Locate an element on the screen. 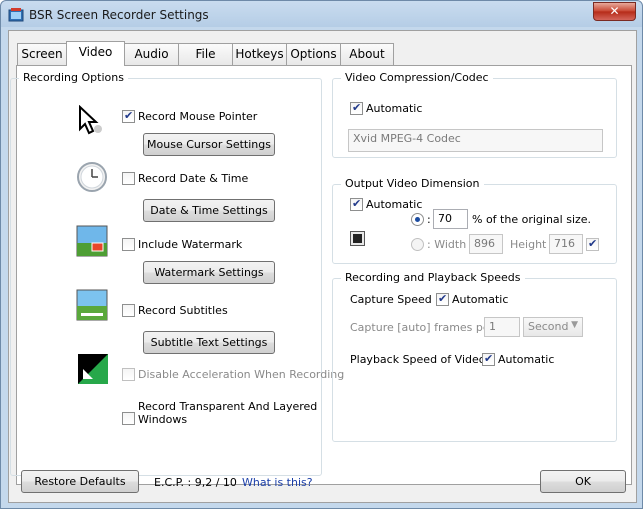 The width and height of the screenshot is (643, 509). mouse-cursor-settings-button: Mouse Cursor Settings is located at coordinates (209, 144).